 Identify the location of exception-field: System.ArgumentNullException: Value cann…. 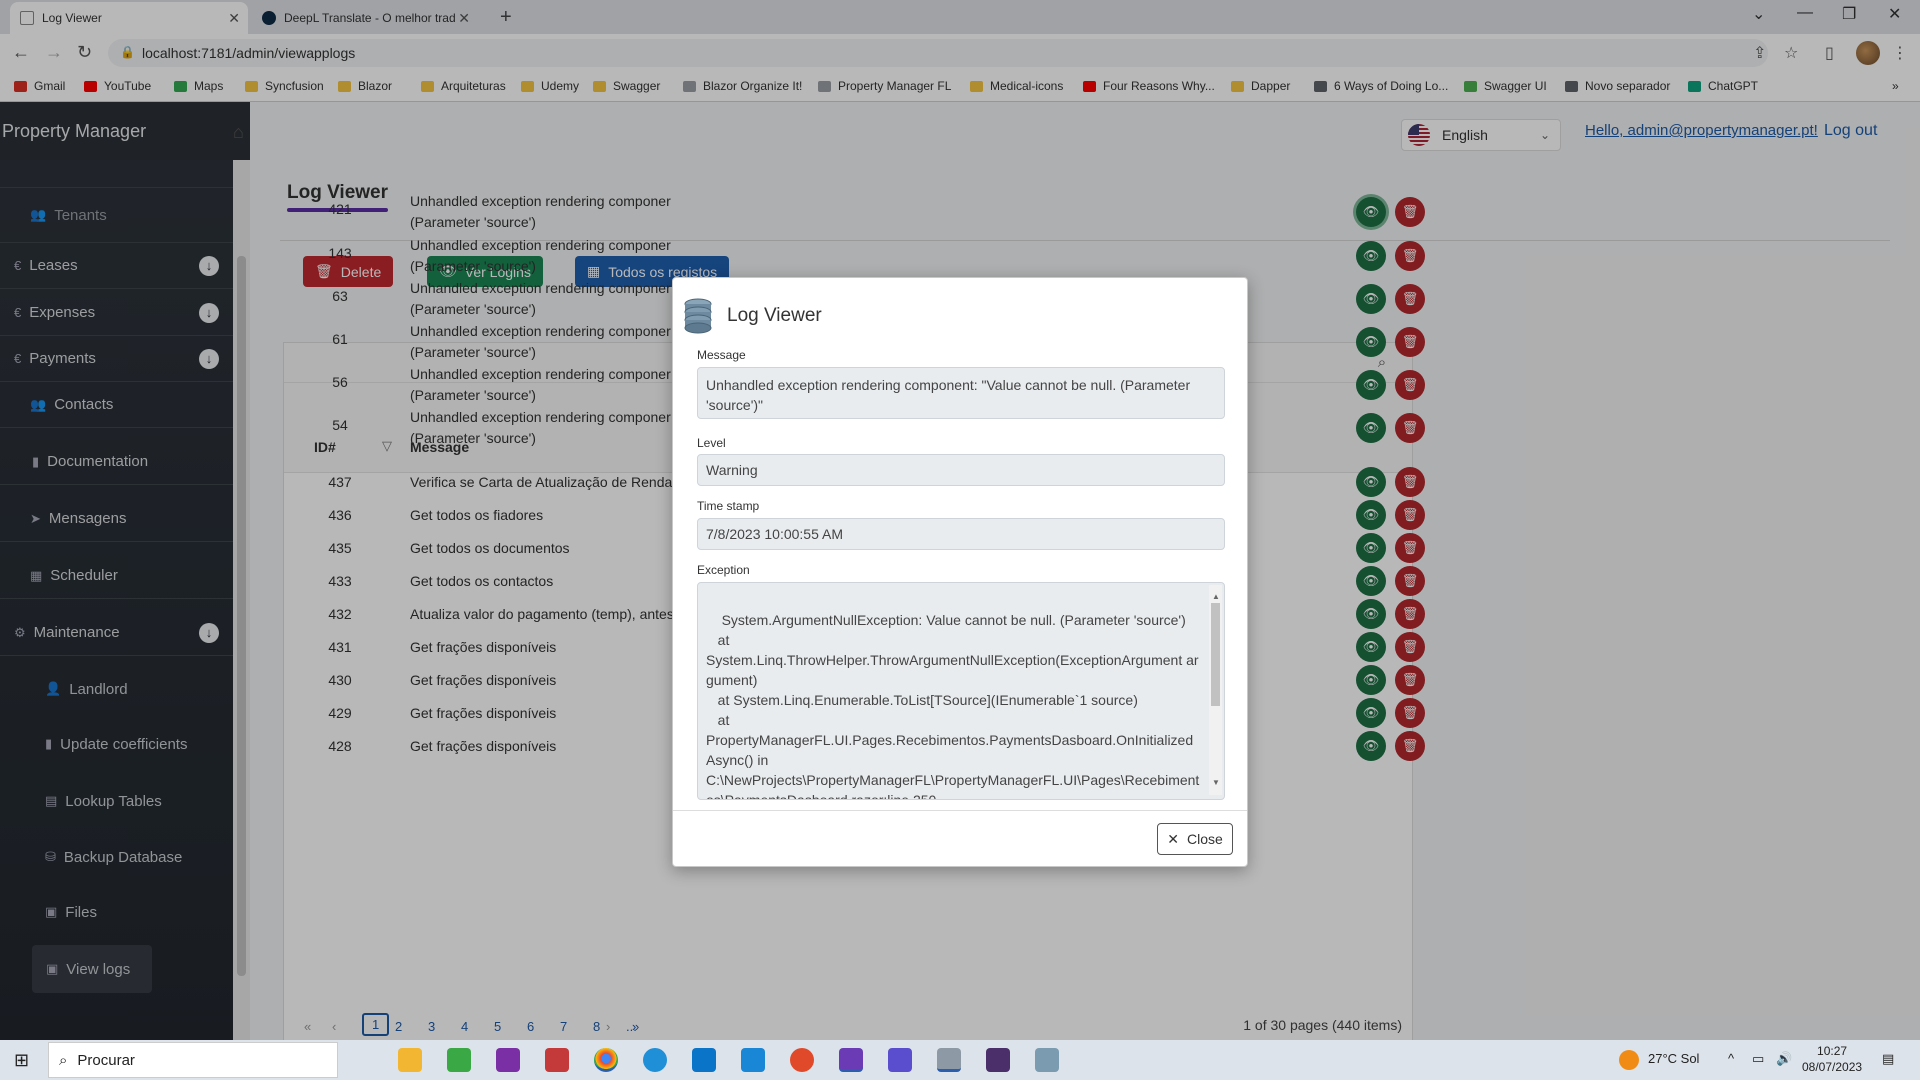
(961, 691).